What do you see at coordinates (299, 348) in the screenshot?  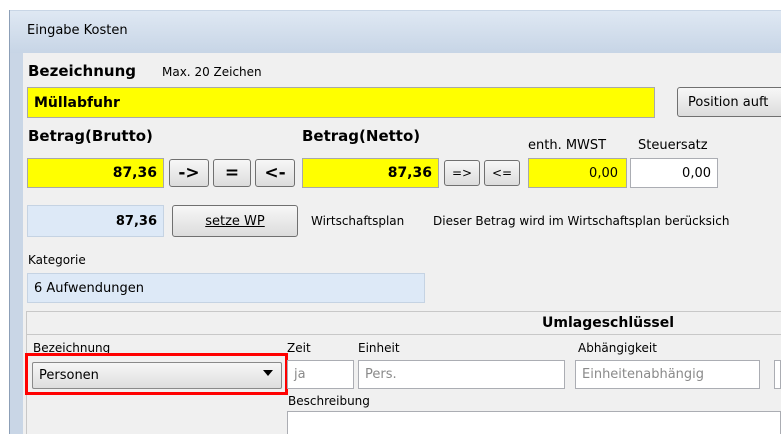 I see `col-zeit-label: Zeit` at bounding box center [299, 348].